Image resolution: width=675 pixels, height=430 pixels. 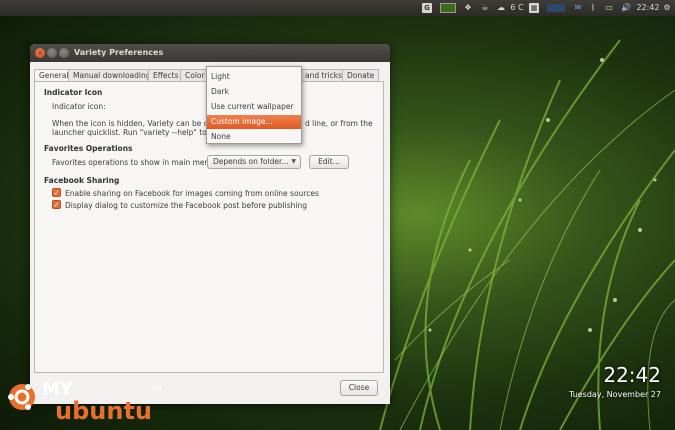 What do you see at coordinates (56, 192) in the screenshot?
I see `enable-sharing-checkbox: ✓` at bounding box center [56, 192].